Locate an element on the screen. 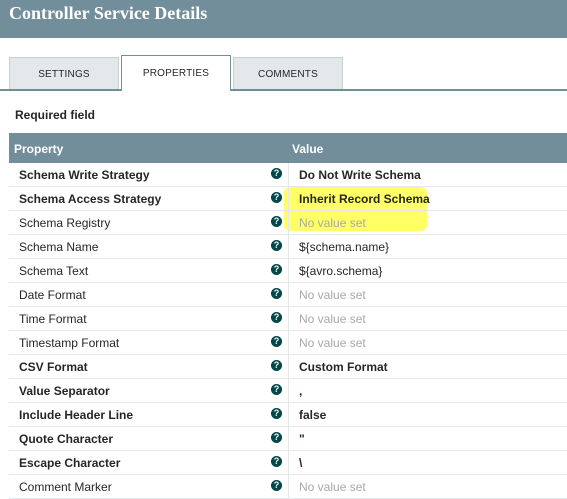 This screenshot has width=567, height=499. tab-properties: PROPERTIES is located at coordinates (176, 73).